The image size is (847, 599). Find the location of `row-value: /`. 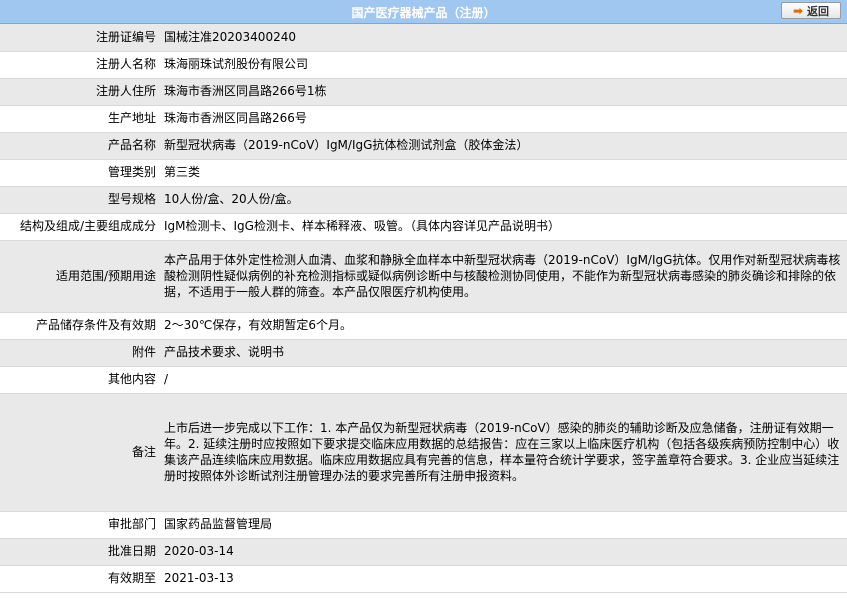

row-value: / is located at coordinates (503, 380).